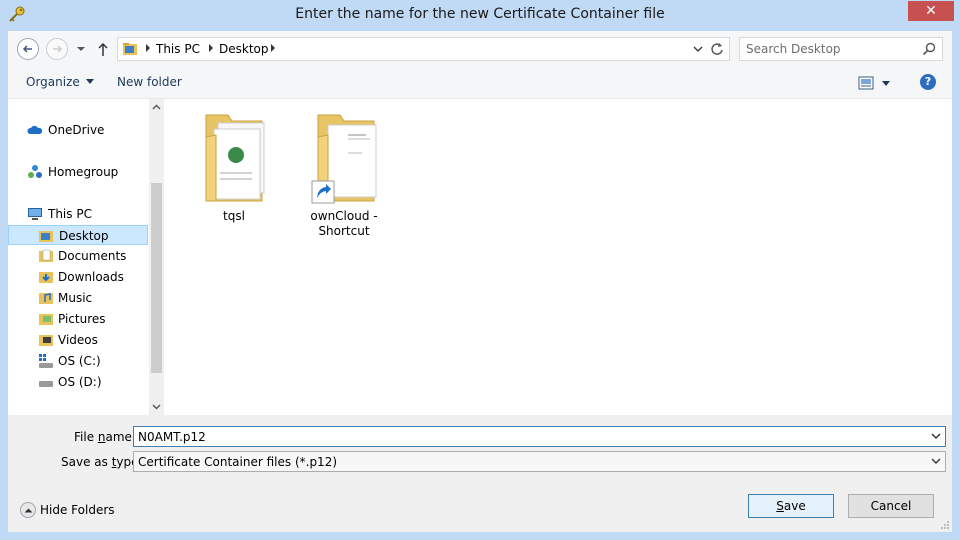  I want to click on nav-item-this-pc: This PC, so click(82, 214).